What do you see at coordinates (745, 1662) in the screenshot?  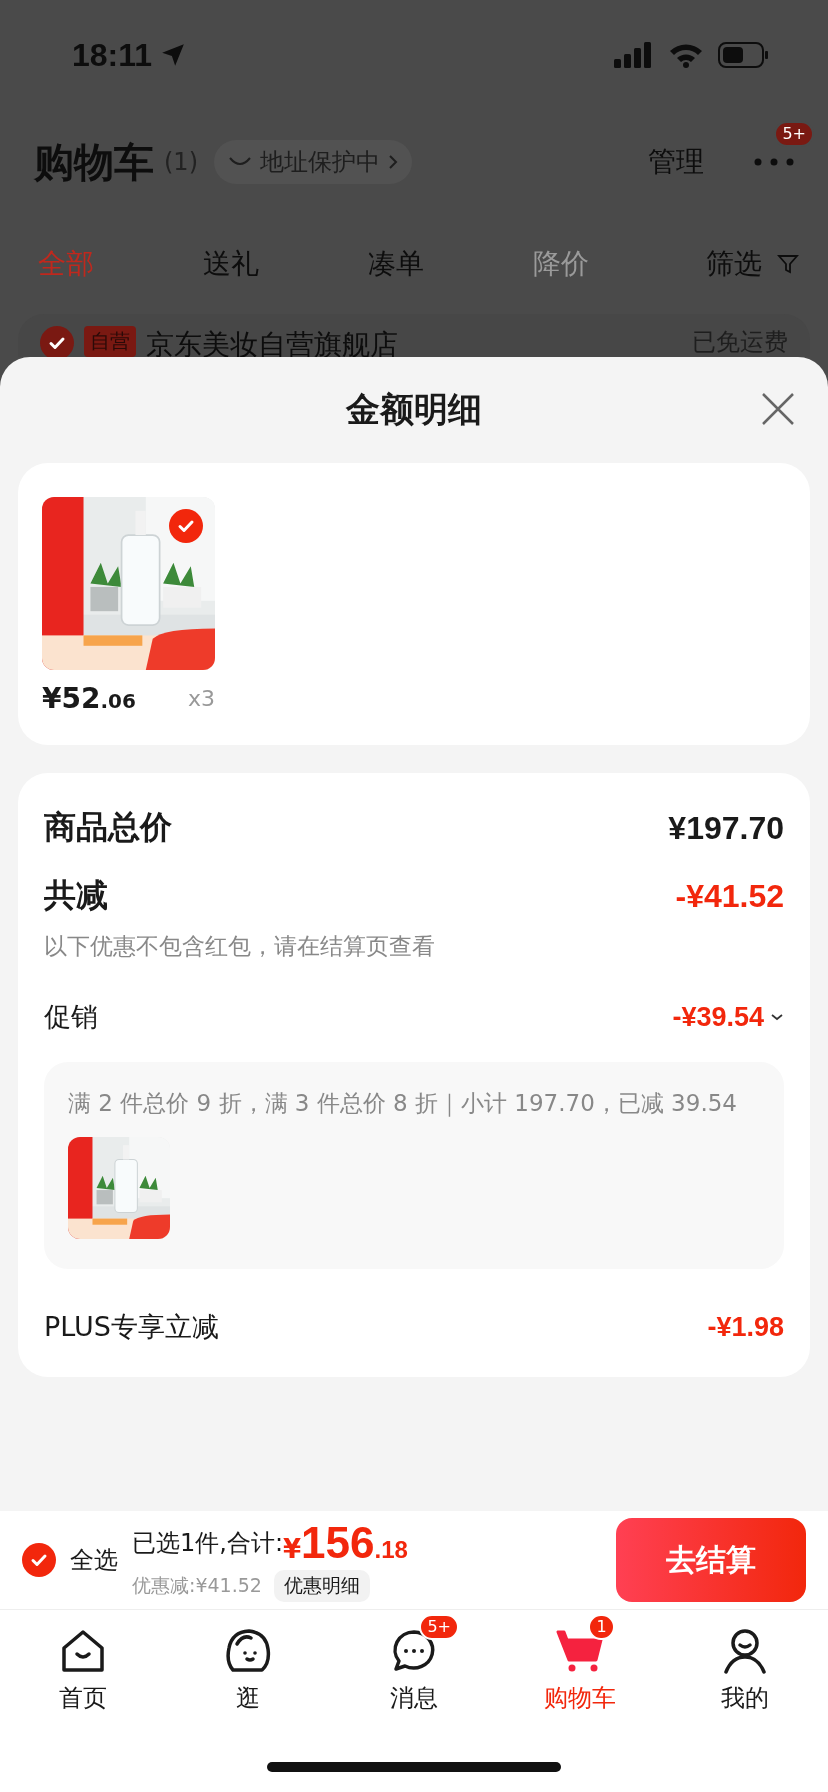 I see `nav-tab: 我的` at bounding box center [745, 1662].